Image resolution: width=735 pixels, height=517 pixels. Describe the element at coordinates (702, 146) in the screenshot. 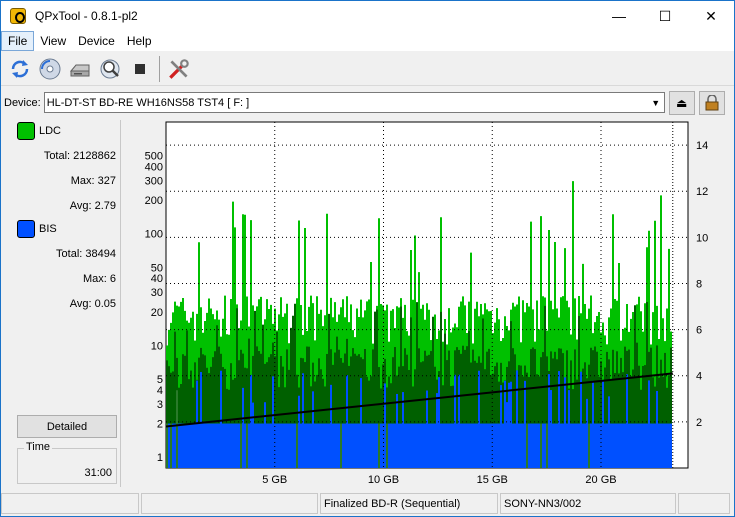

I see `right-axis-tick-label: 14` at that location.